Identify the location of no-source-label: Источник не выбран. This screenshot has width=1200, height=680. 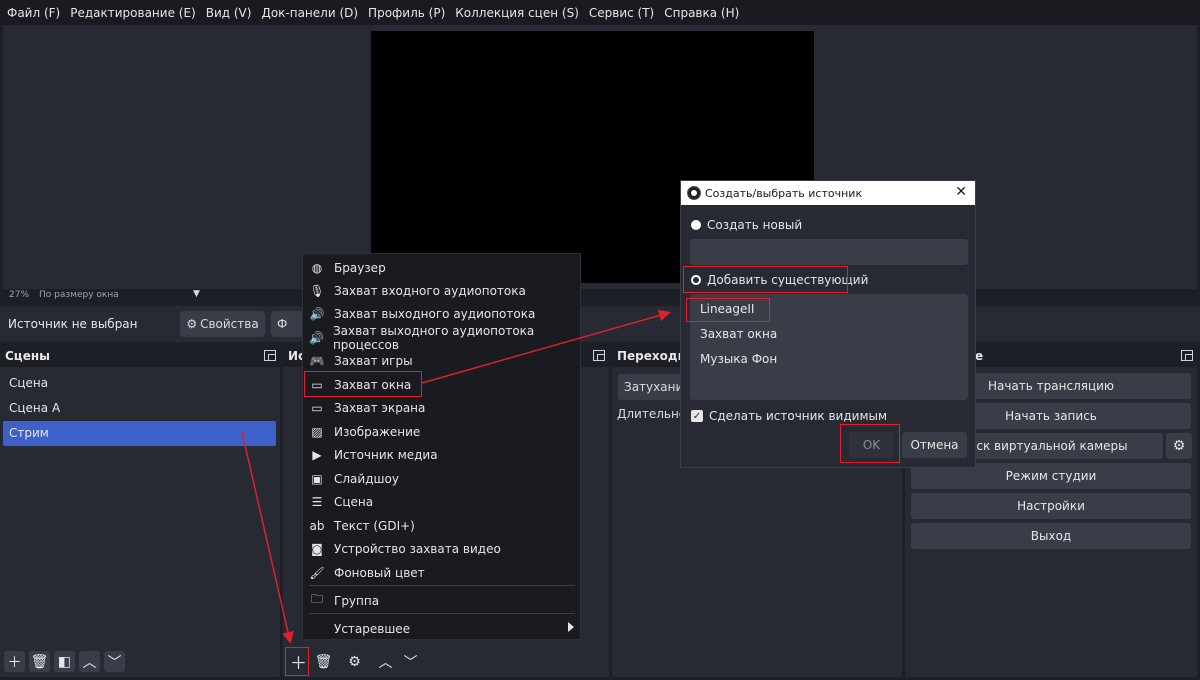
(73, 324).